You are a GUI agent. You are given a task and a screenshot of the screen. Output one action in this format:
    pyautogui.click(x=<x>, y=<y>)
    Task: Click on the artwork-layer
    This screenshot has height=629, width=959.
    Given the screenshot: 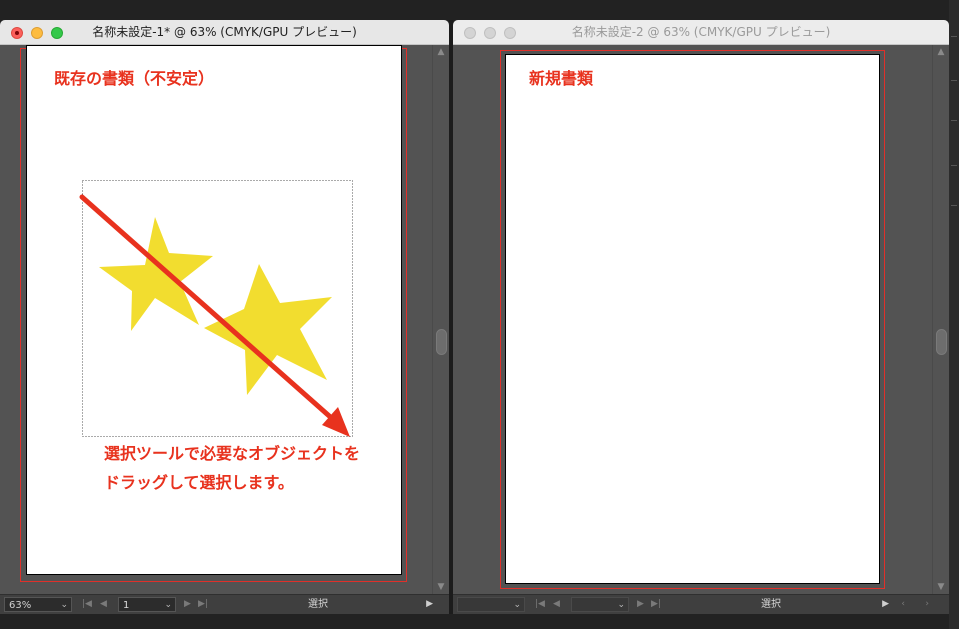 What is the action you would take?
    pyautogui.click(x=216, y=308)
    